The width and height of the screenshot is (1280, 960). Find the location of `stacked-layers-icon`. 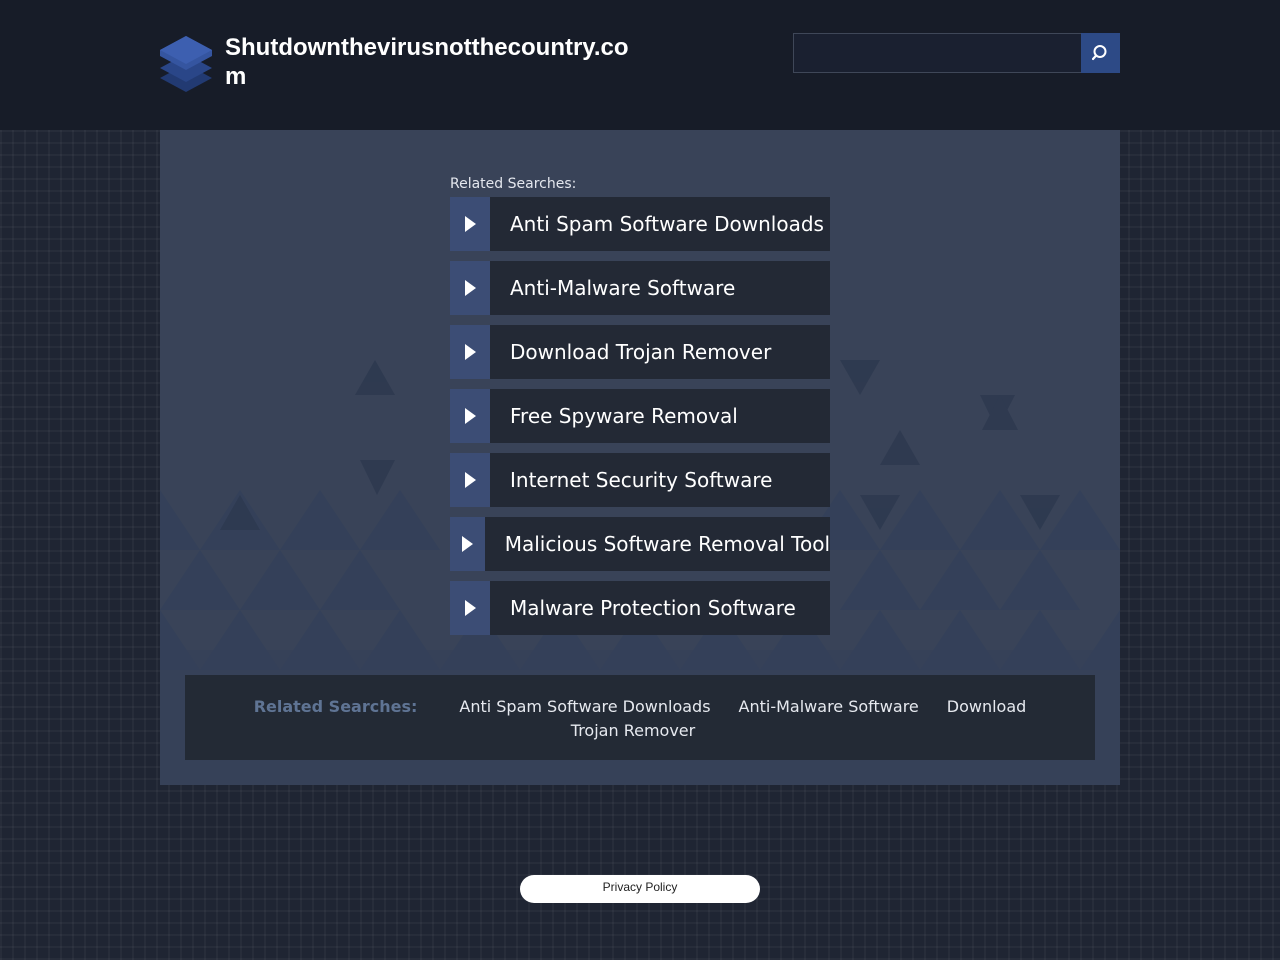

stacked-layers-icon is located at coordinates (186, 65).